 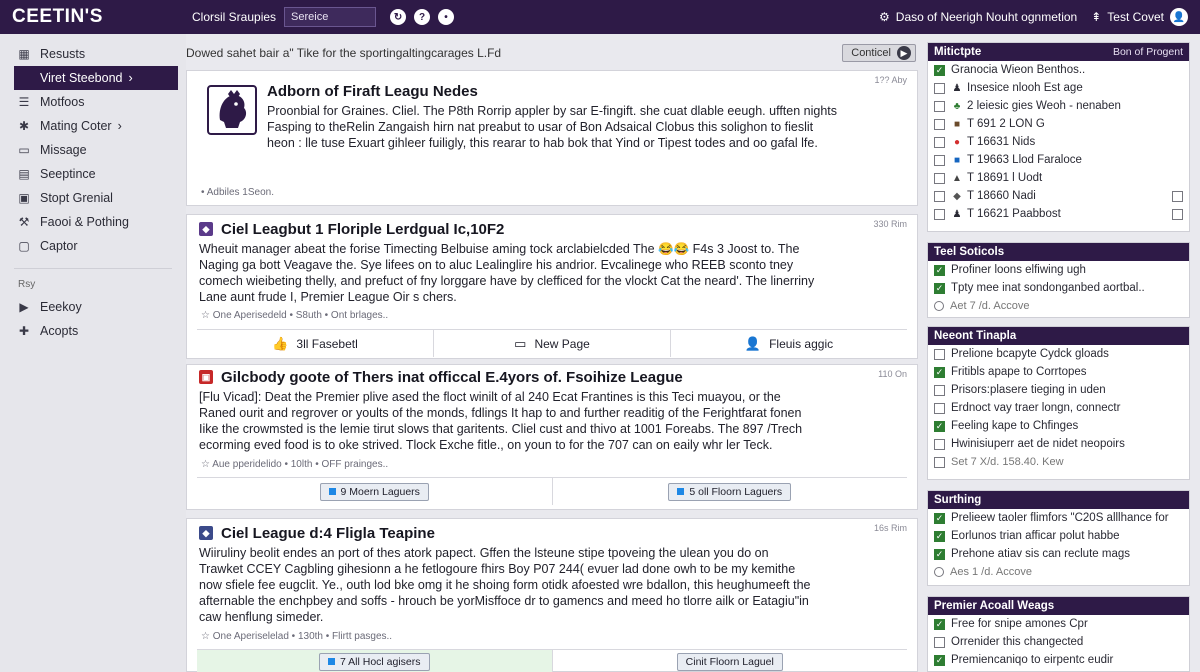 I want to click on panel-row: Set 7 X/d. 158.40. Kew, so click(x=1058, y=462).